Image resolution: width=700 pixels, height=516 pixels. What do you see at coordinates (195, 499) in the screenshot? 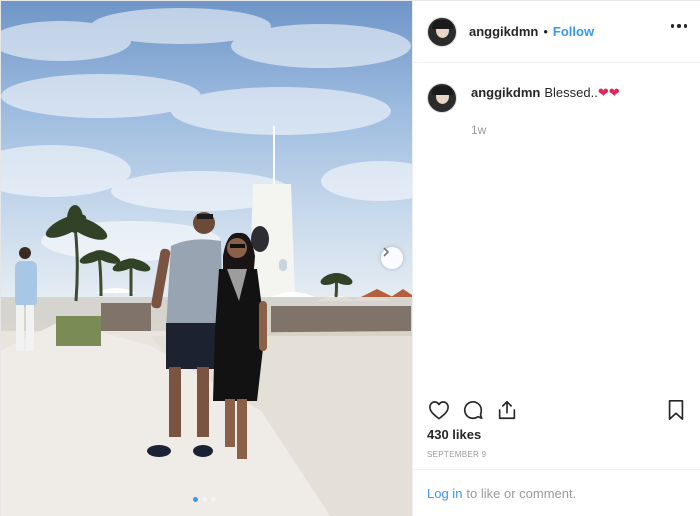
I see `carousel-dot-active` at bounding box center [195, 499].